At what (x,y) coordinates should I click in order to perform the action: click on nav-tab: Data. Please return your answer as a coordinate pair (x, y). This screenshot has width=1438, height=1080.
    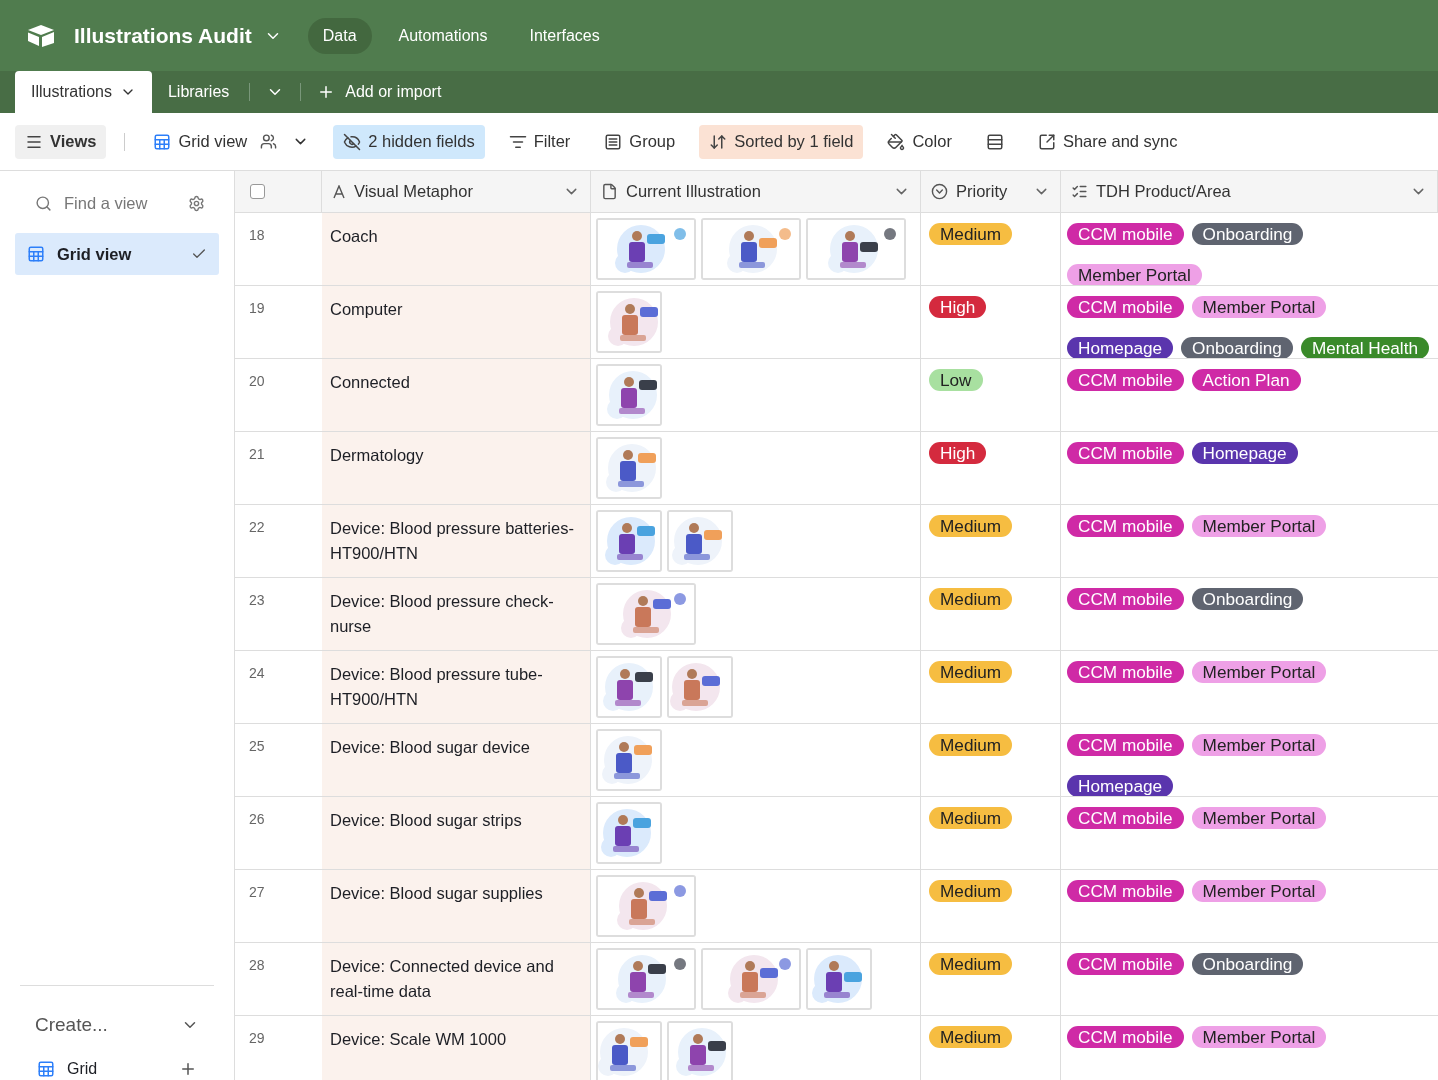
    Looking at the image, I should click on (339, 35).